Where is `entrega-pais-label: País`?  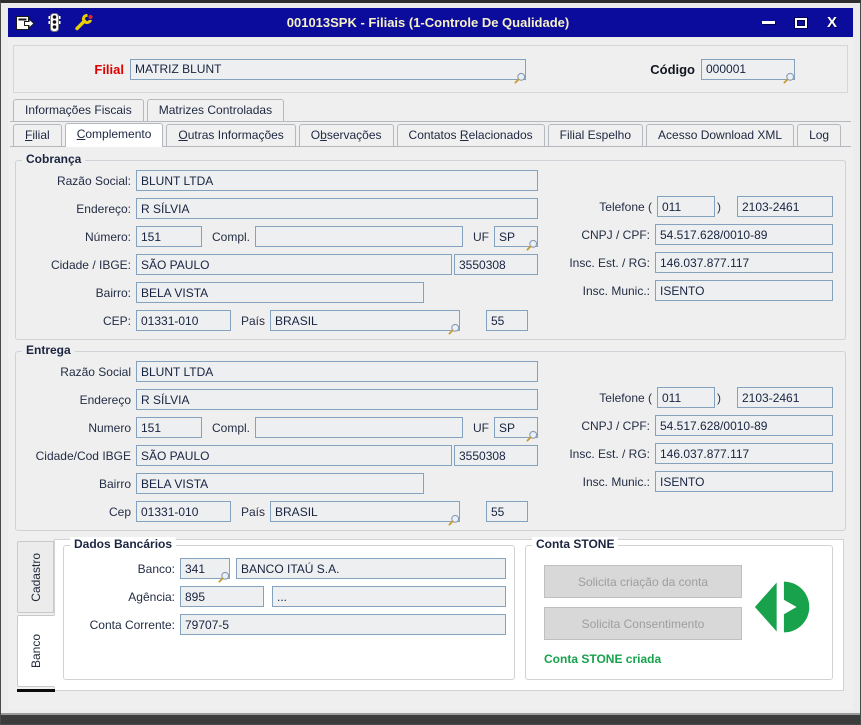 entrega-pais-label: País is located at coordinates (253, 511).